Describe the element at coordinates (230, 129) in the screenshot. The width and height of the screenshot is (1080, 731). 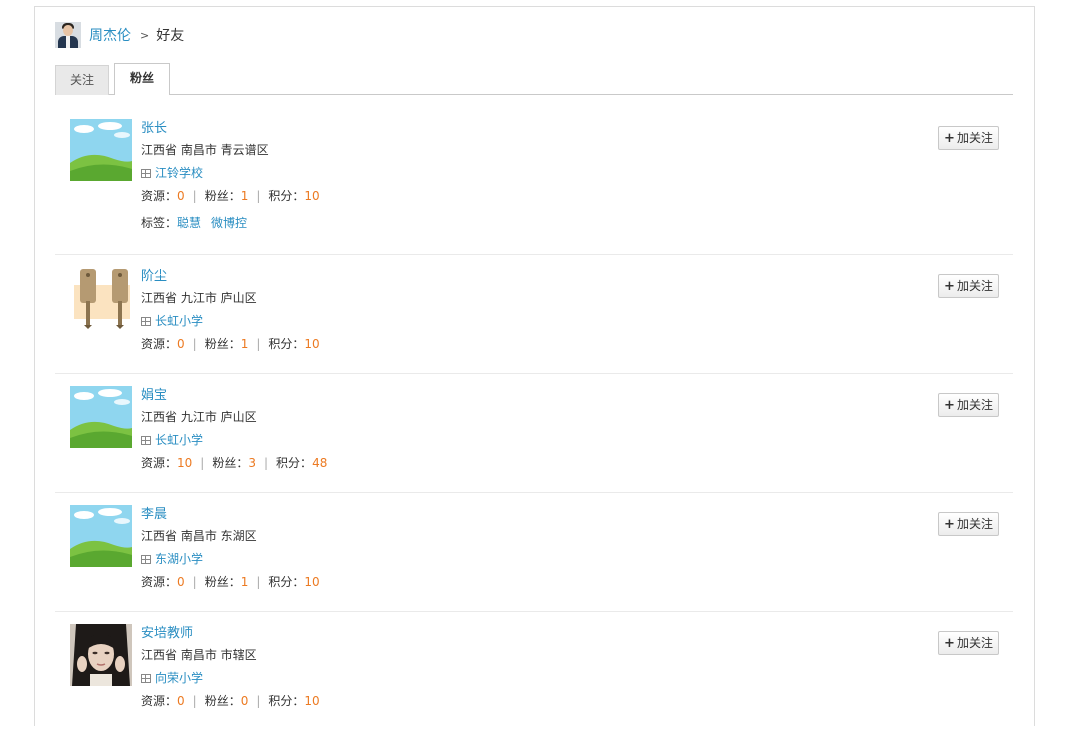
I see `fan-name-link: 张长` at that location.